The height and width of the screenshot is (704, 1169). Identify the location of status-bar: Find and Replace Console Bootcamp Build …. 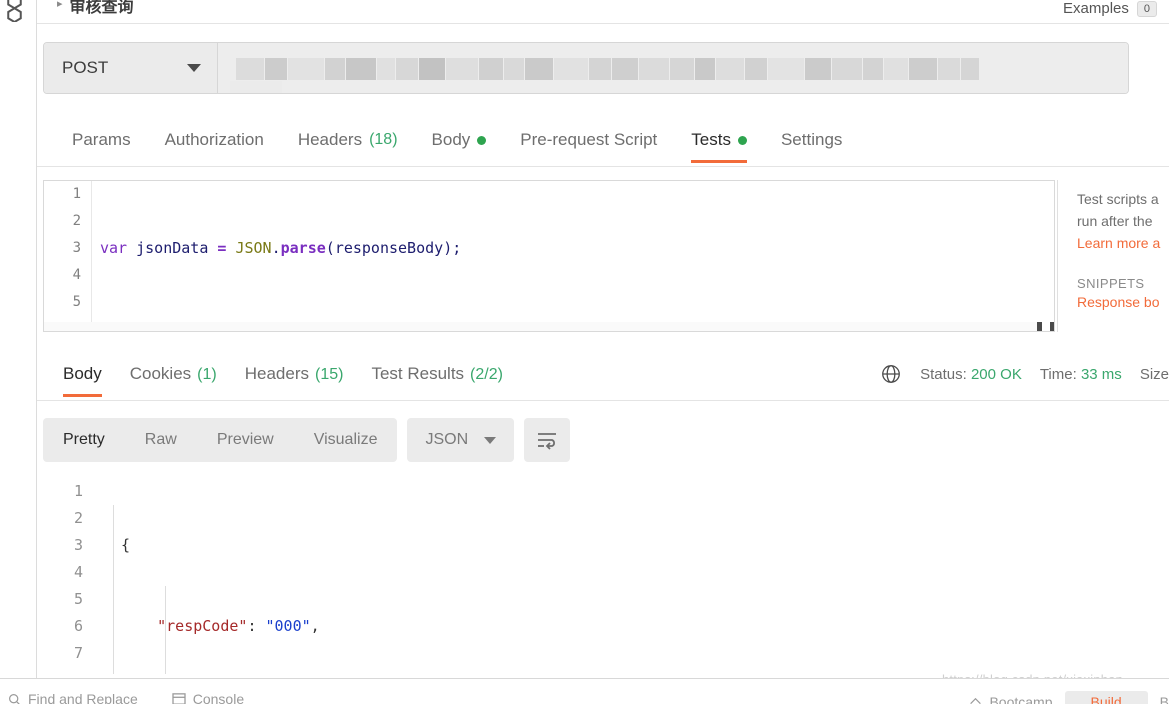
(584, 691).